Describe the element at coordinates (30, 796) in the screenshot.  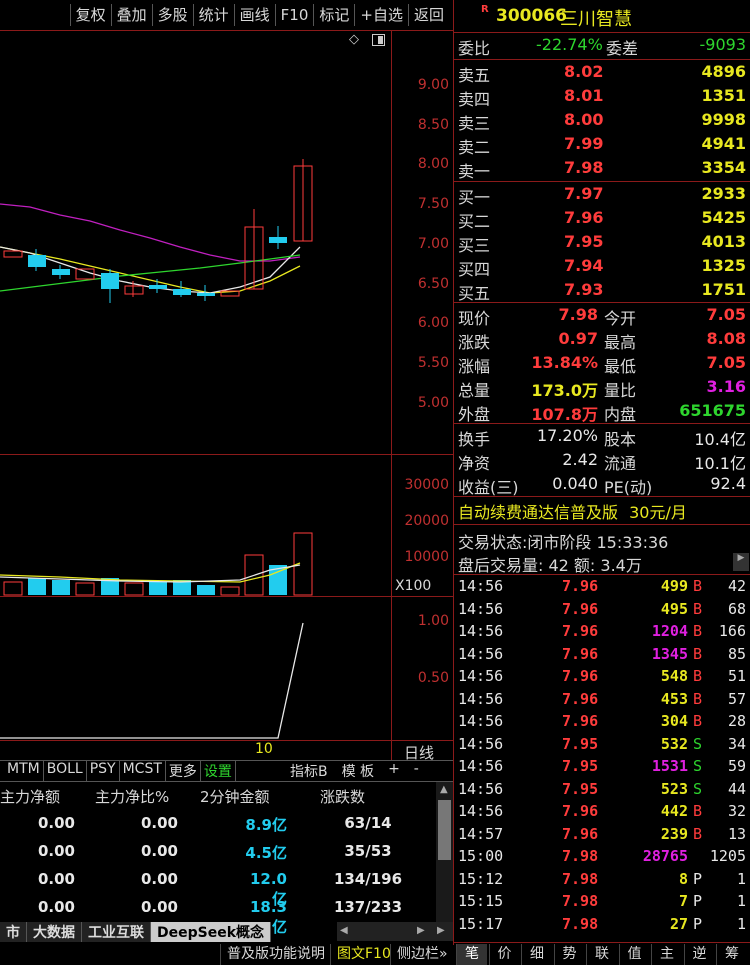
I see `fund-table-header: 主力净额` at that location.